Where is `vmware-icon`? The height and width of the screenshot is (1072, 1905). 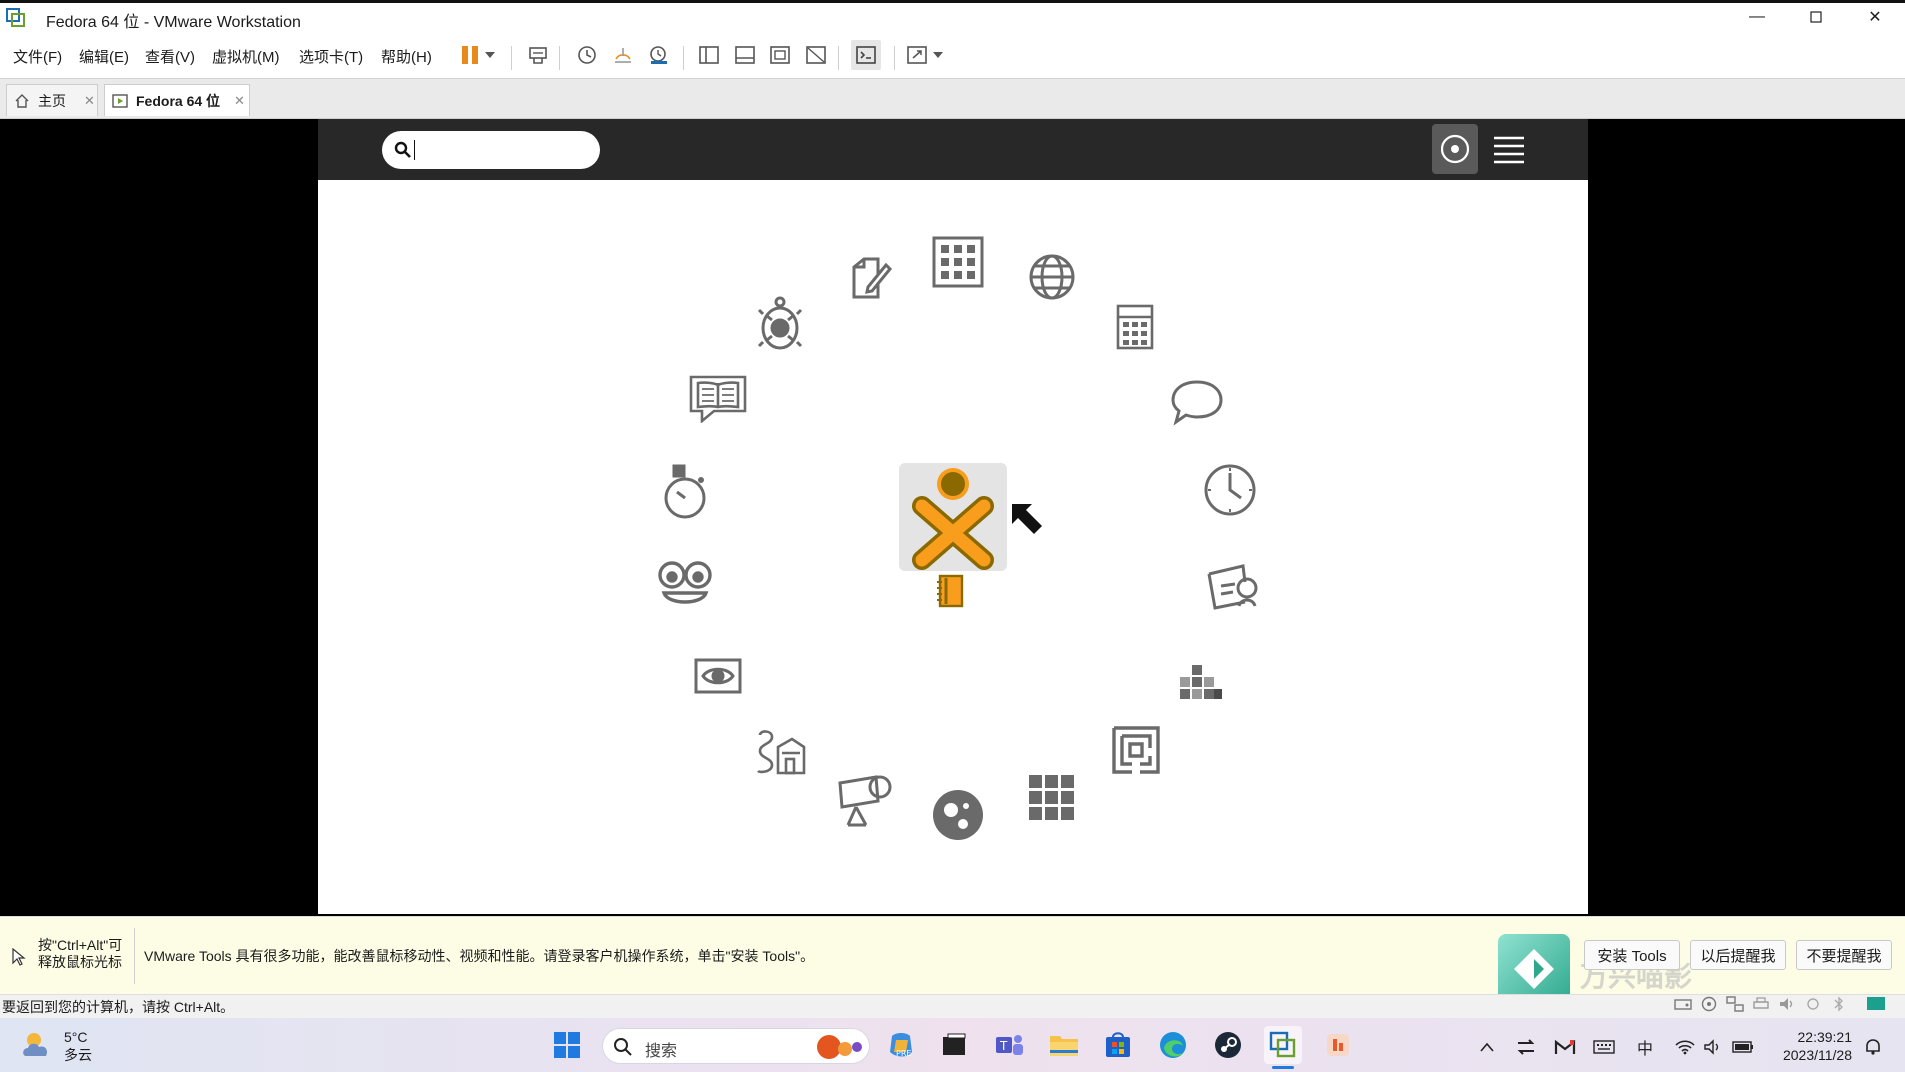
vmware-icon is located at coordinates (1283, 1045).